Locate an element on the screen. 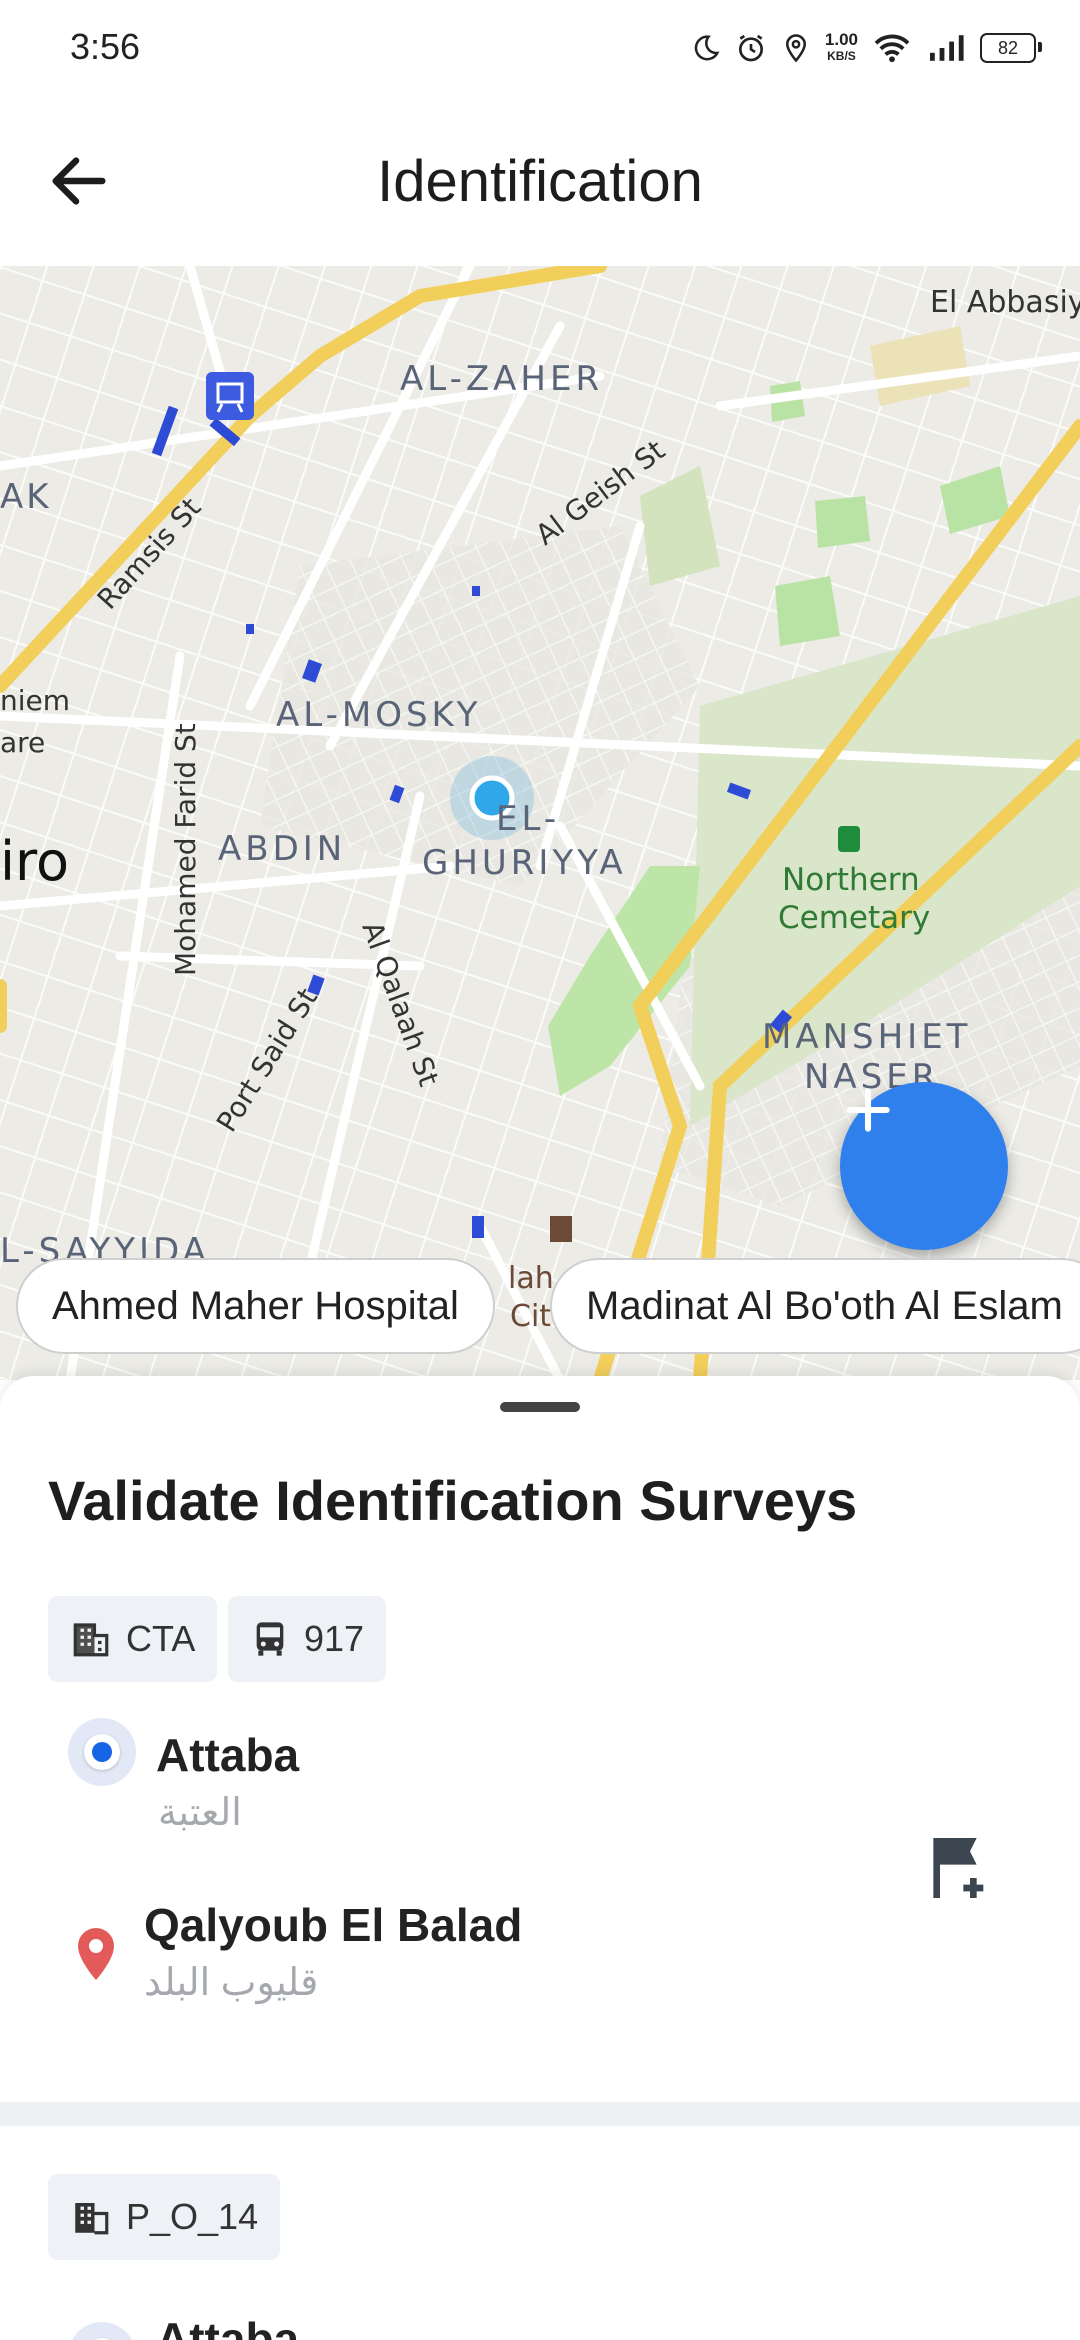  label-cemetary: Cemetary is located at coordinates (854, 918).